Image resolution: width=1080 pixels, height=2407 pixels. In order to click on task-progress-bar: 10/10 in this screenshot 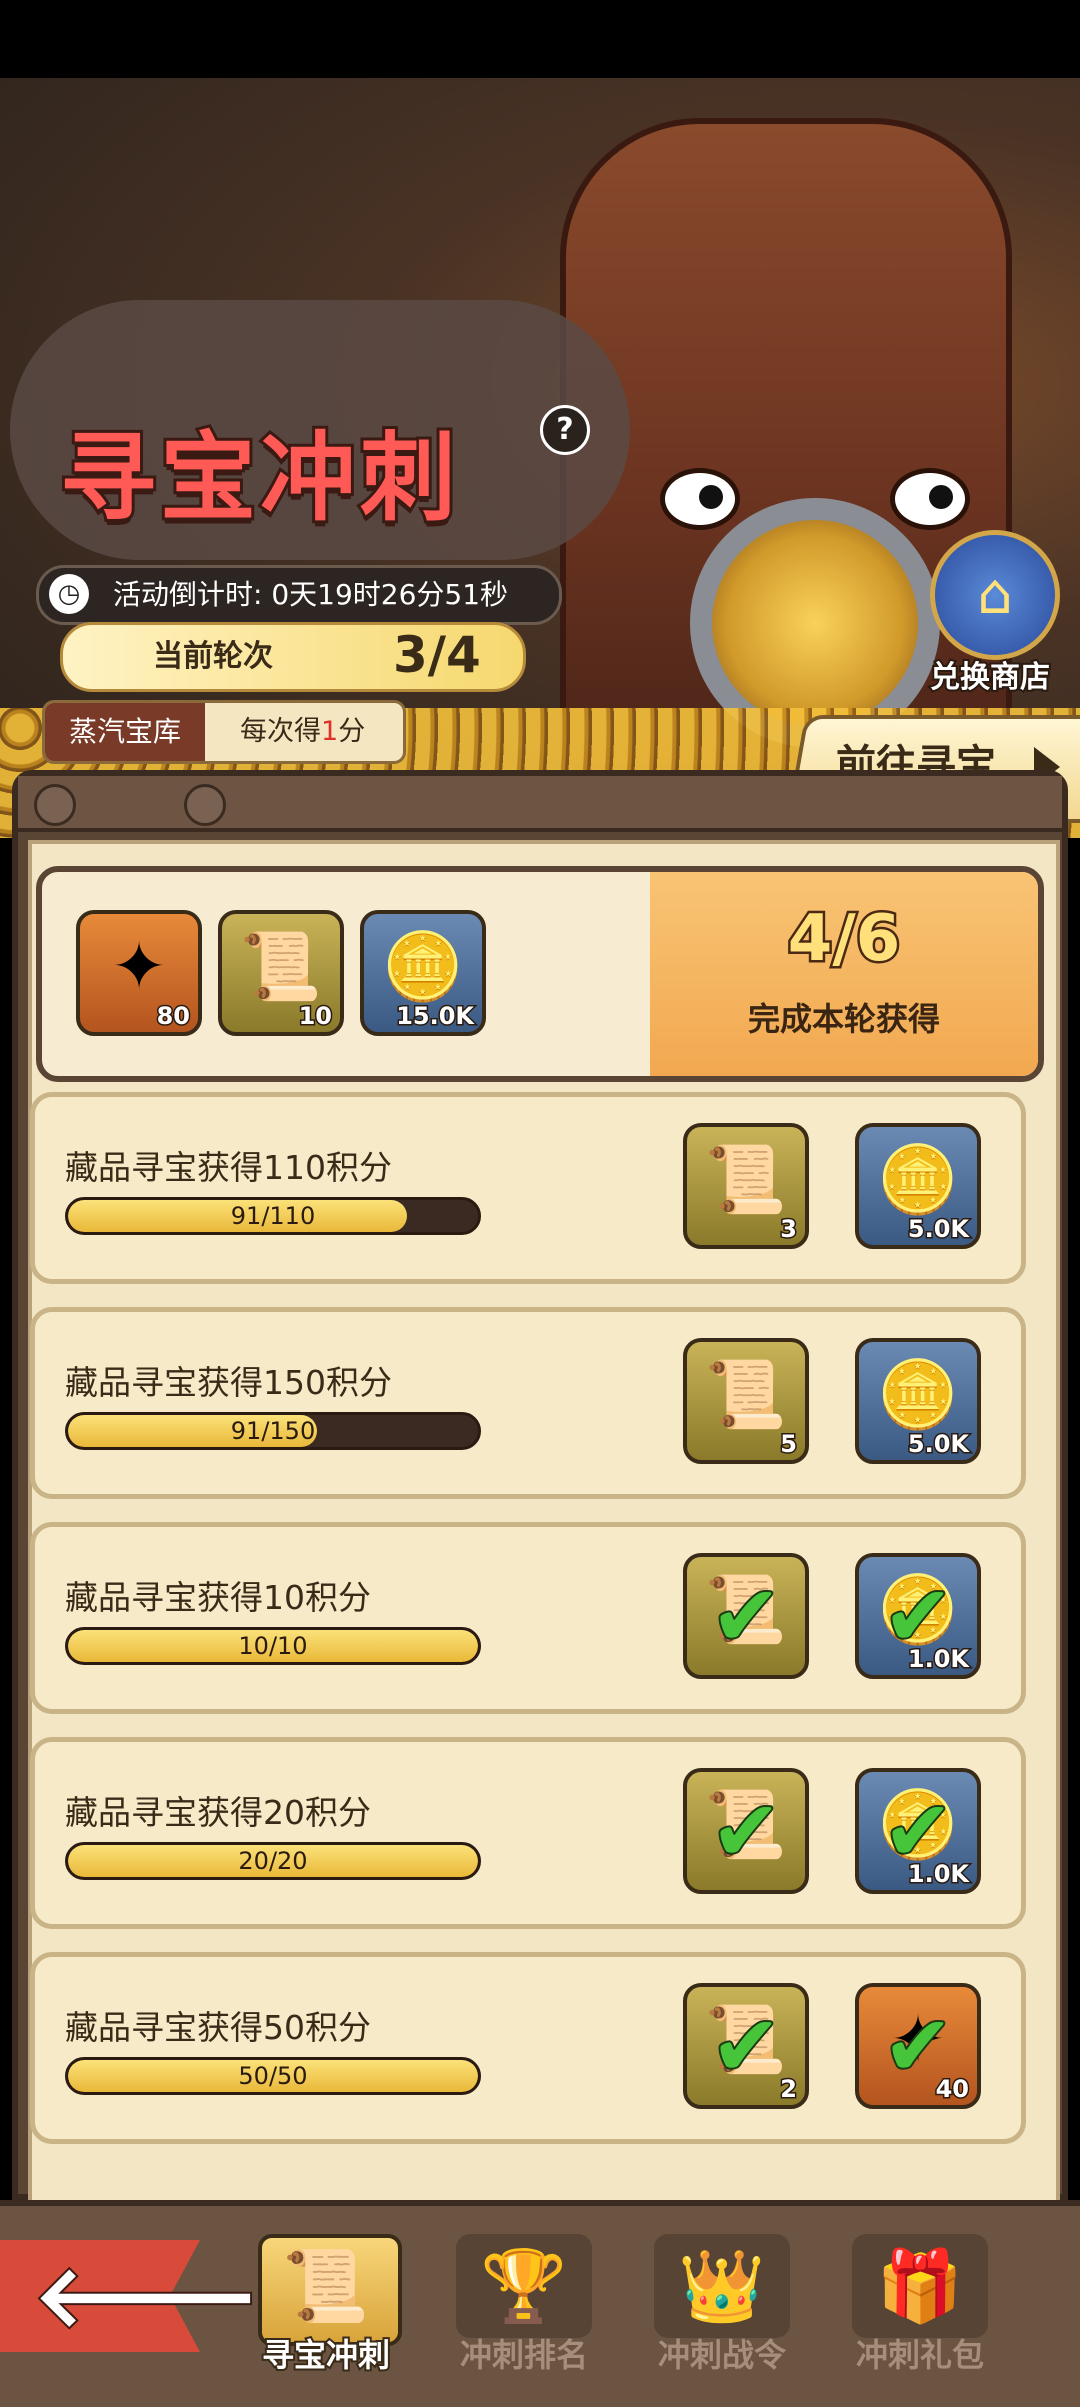, I will do `click(273, 1646)`.